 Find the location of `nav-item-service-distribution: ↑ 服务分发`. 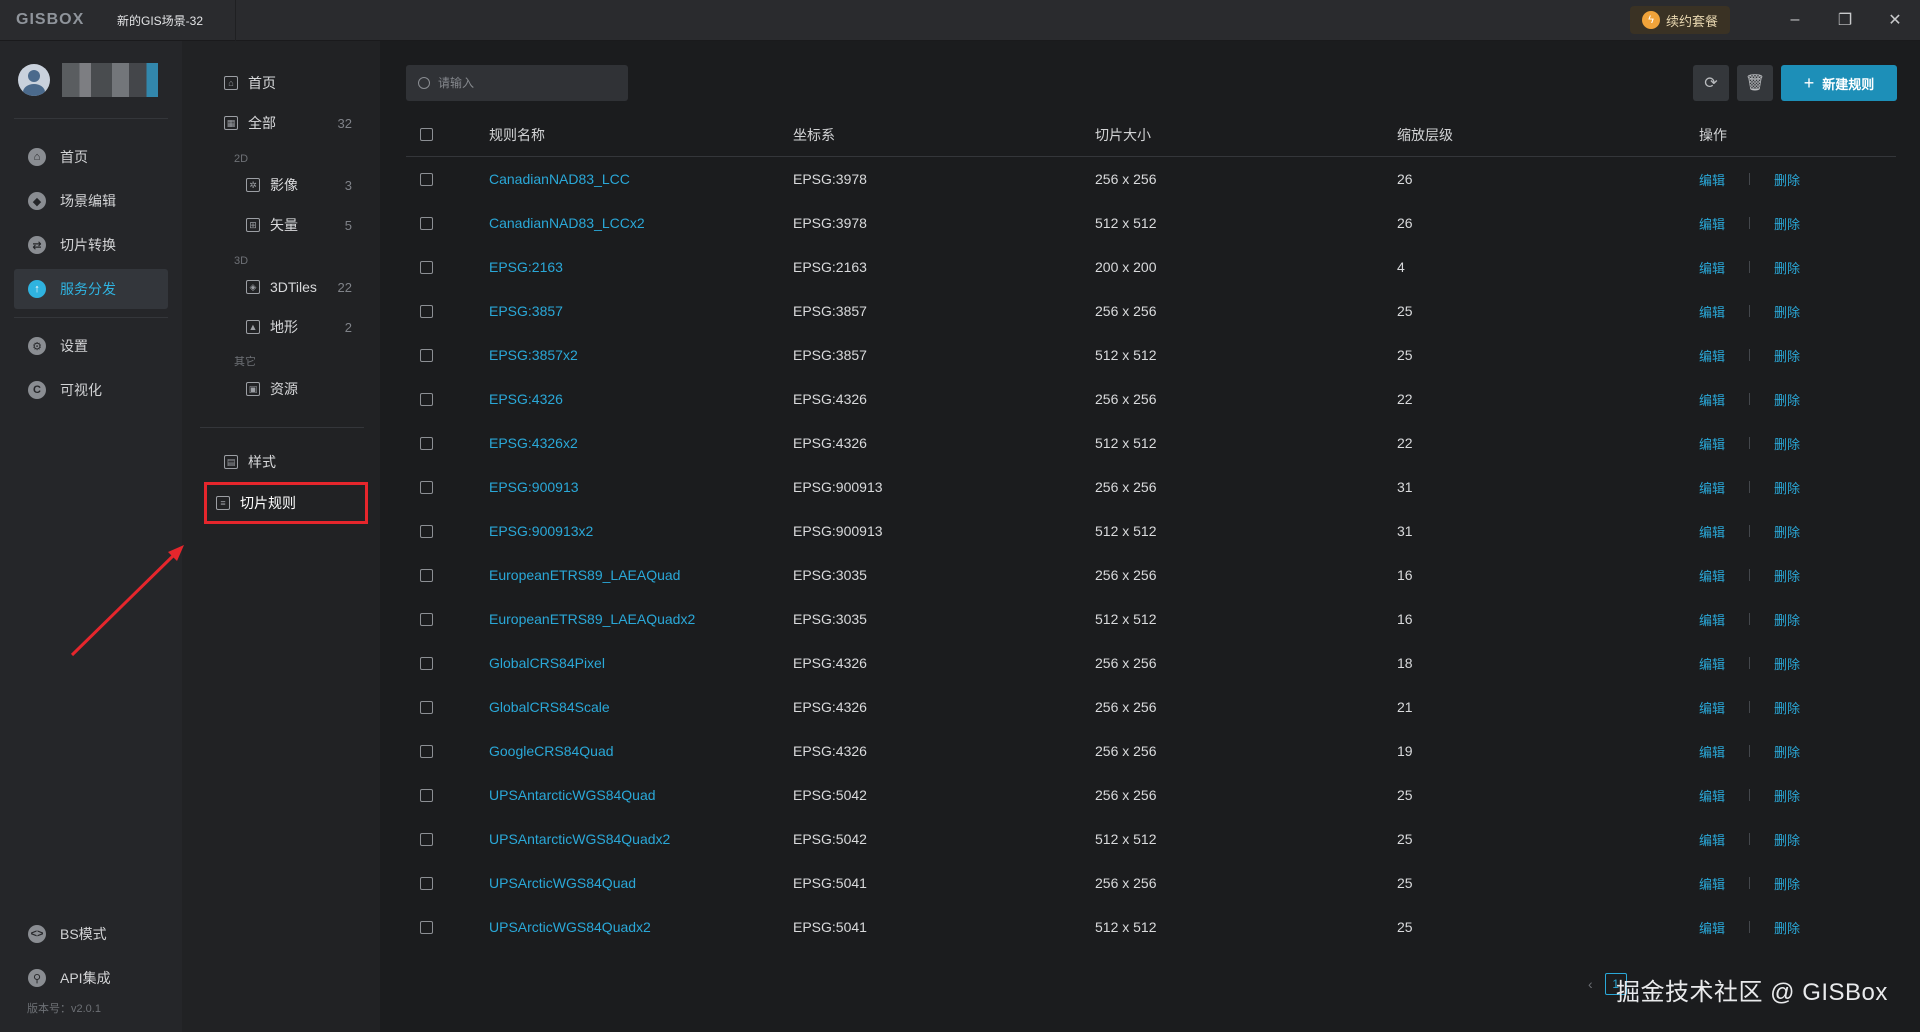

nav-item-service-distribution: ↑ 服务分发 is located at coordinates (91, 289).